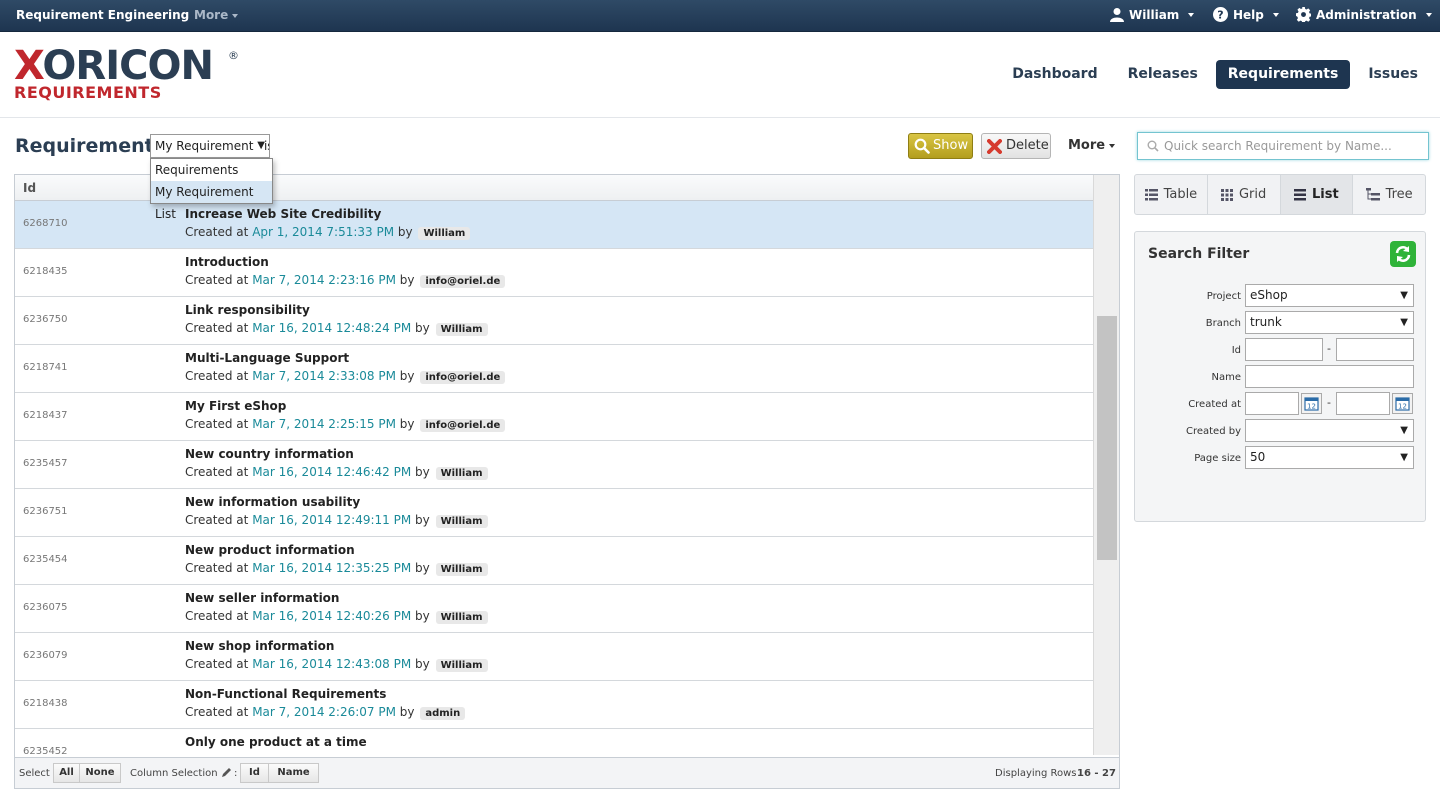  What do you see at coordinates (66, 773) in the screenshot?
I see `select-all-button: All` at bounding box center [66, 773].